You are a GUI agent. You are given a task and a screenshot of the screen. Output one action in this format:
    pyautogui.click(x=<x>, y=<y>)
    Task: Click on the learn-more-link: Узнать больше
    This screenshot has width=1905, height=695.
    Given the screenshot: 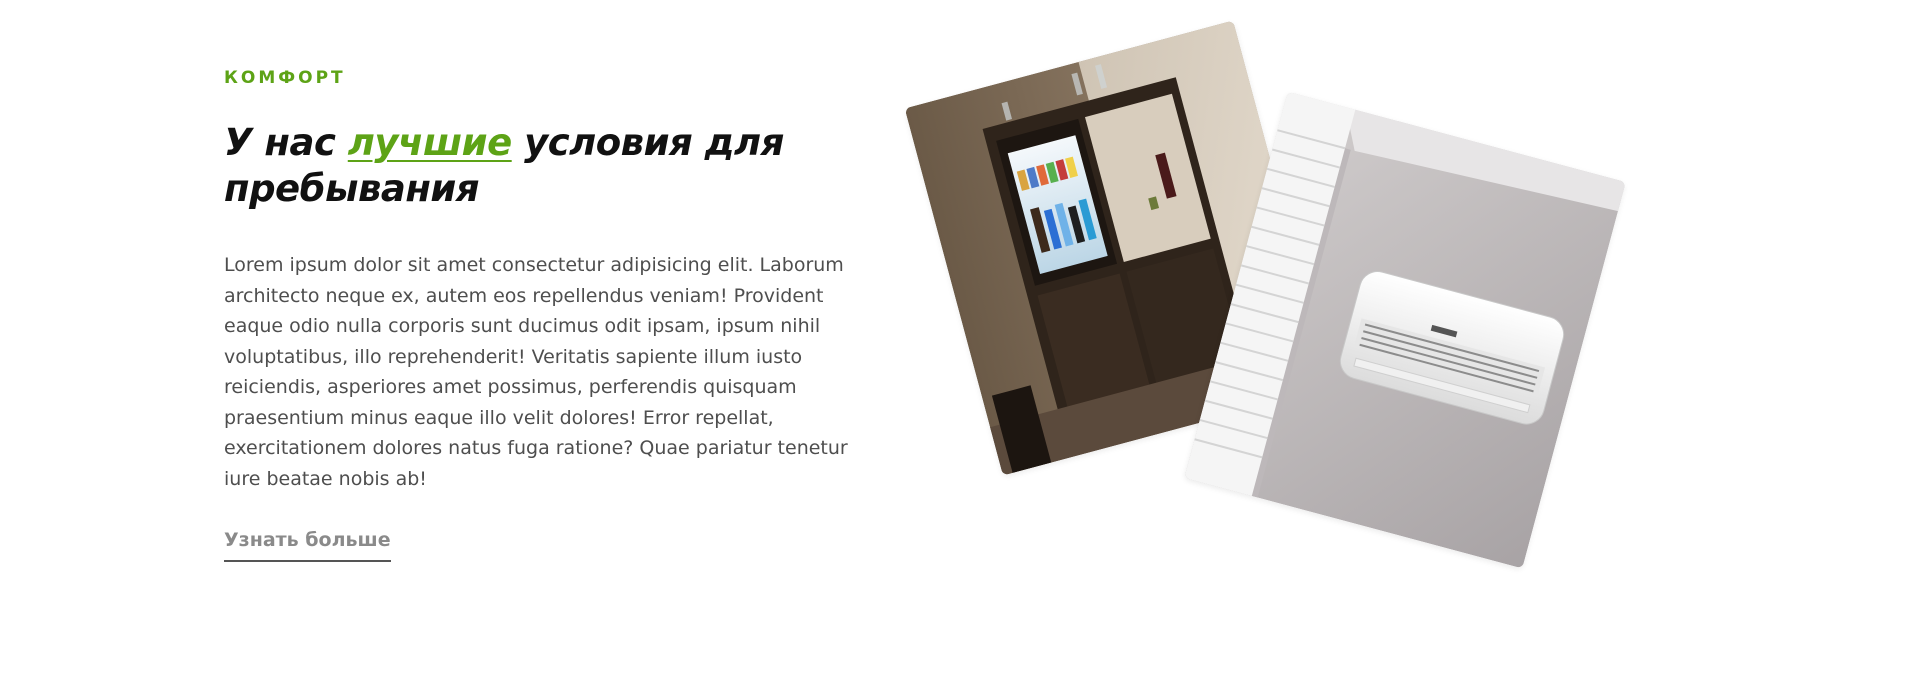 What is the action you would take?
    pyautogui.click(x=307, y=545)
    